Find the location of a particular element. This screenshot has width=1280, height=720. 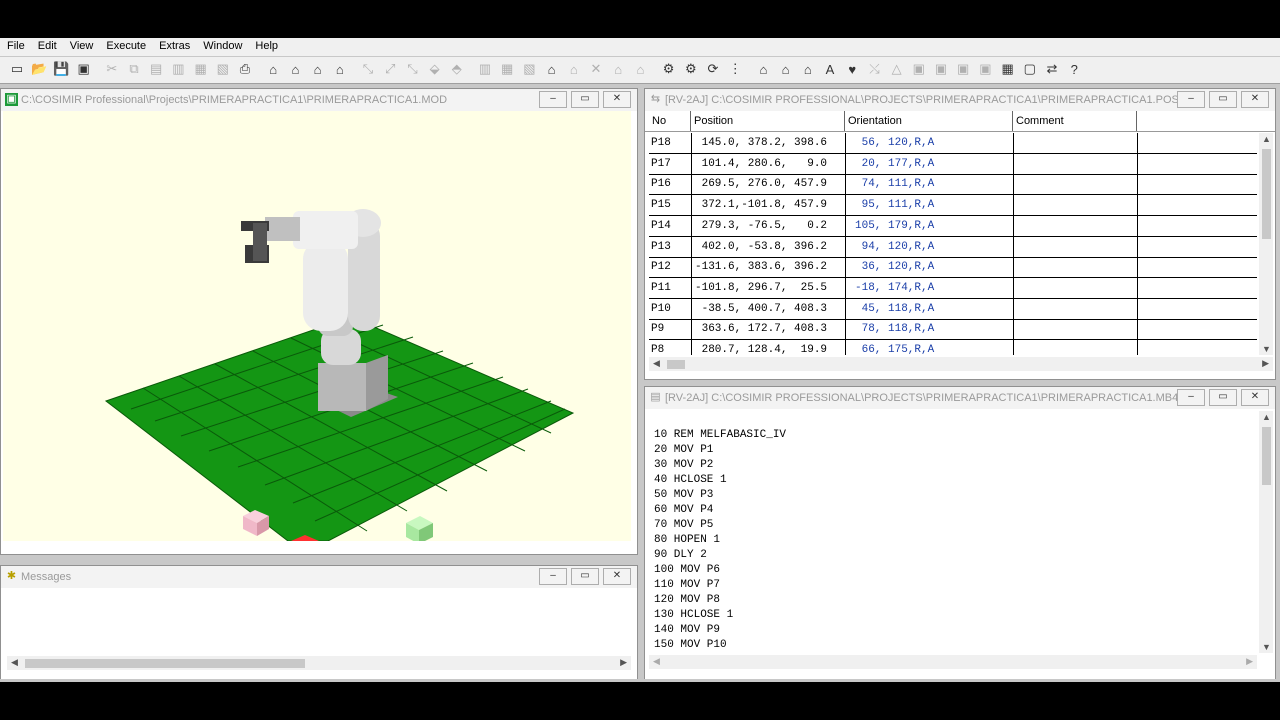

refresh-icon: ⟳ is located at coordinates (713, 69).